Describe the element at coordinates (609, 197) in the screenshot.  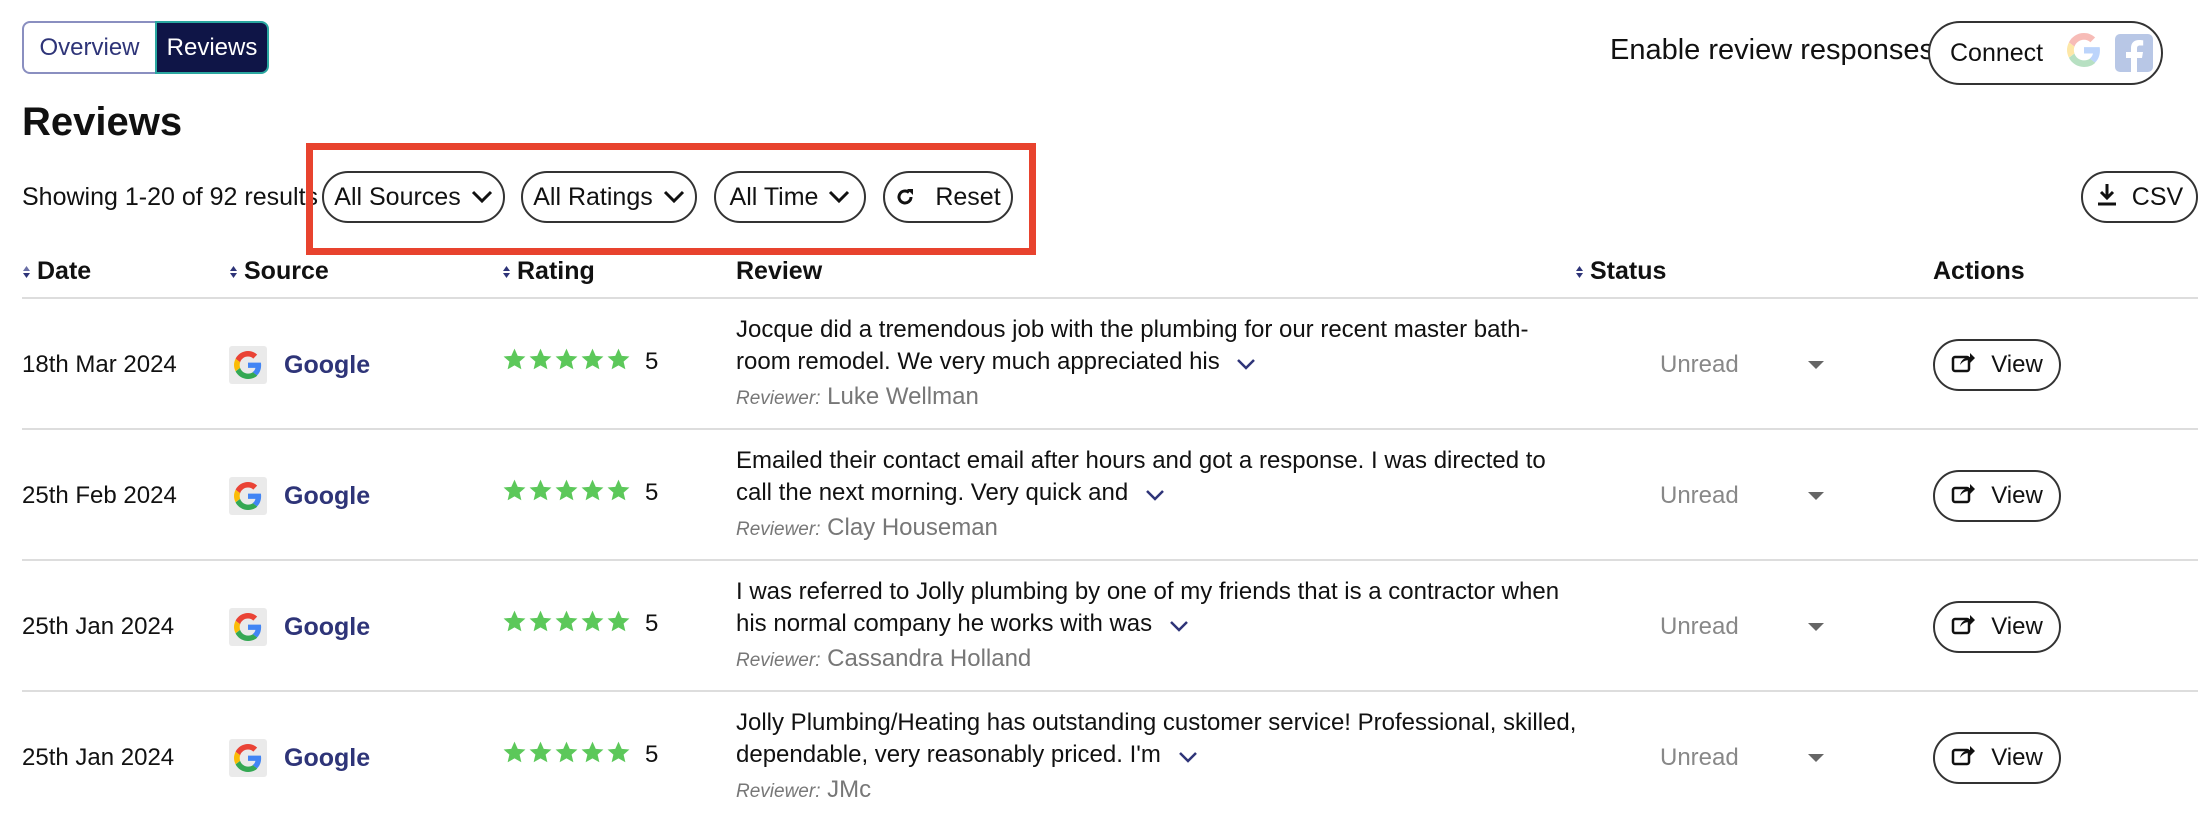
I see `rating-filter-dropdown: All Ratings` at that location.